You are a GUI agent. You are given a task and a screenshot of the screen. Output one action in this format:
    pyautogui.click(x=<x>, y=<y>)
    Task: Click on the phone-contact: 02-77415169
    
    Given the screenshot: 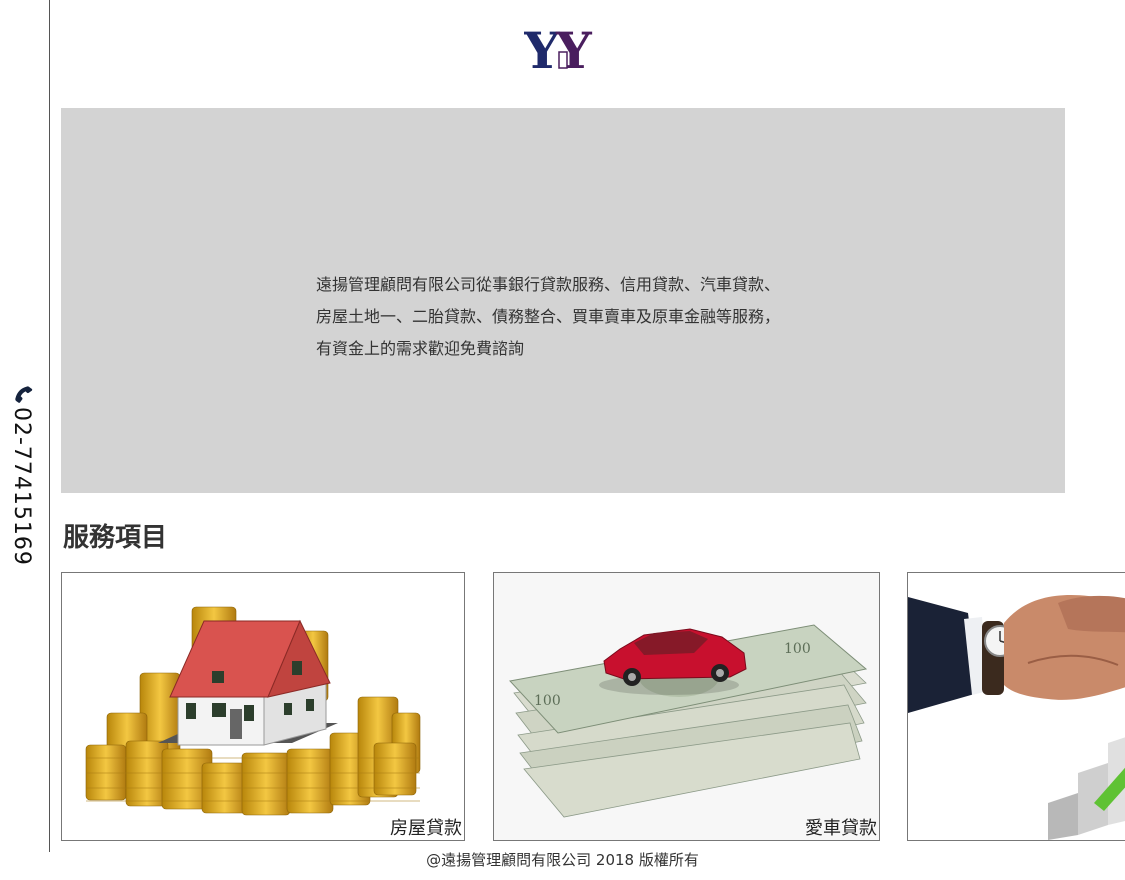 What is the action you would take?
    pyautogui.click(x=22, y=474)
    